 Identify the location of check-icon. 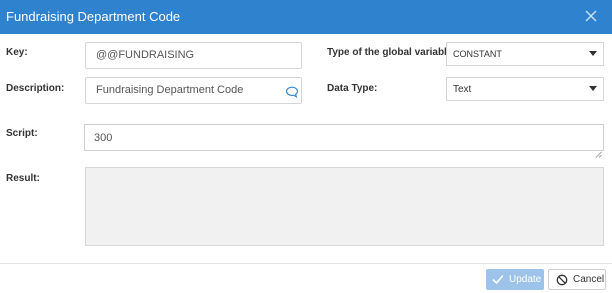
(498, 281).